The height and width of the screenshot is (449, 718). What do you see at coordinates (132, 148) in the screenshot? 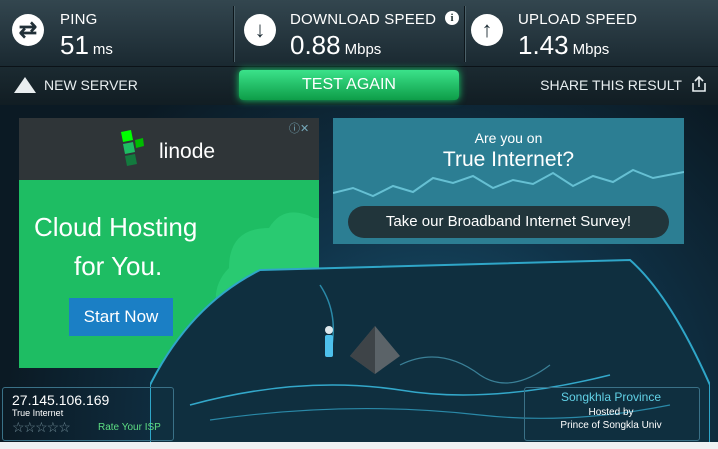
I see `linode-logo-icon` at bounding box center [132, 148].